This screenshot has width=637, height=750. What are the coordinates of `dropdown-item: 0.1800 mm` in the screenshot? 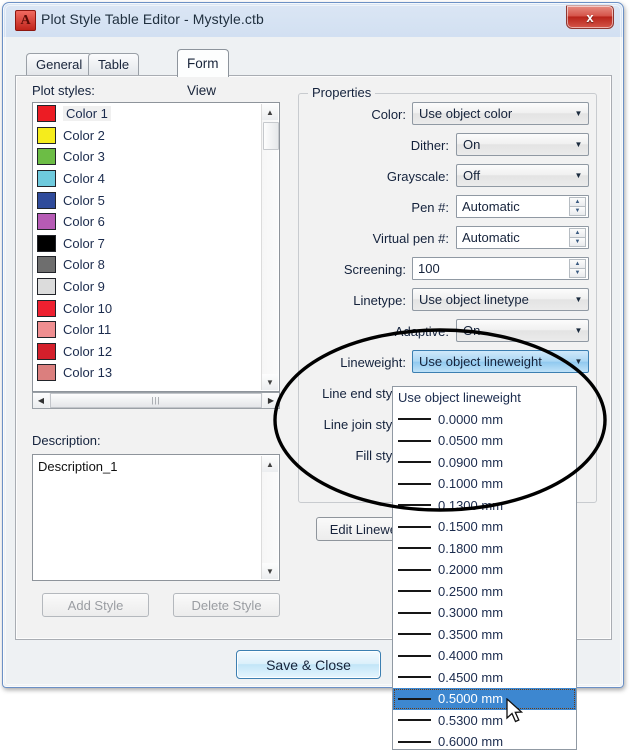 It's located at (484, 549).